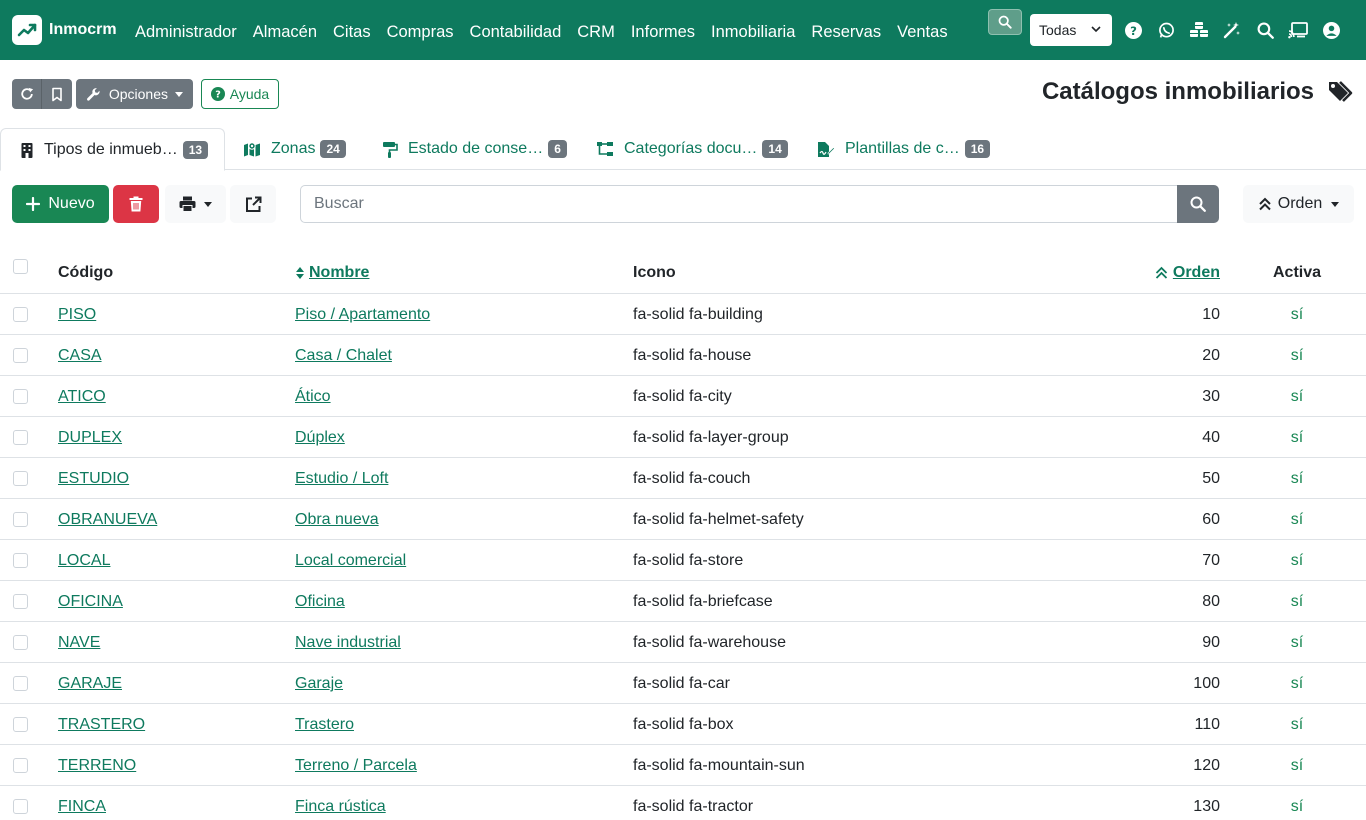 This screenshot has width=1366, height=820. Describe the element at coordinates (1297, 273) in the screenshot. I see `header-activa: Activa` at that location.